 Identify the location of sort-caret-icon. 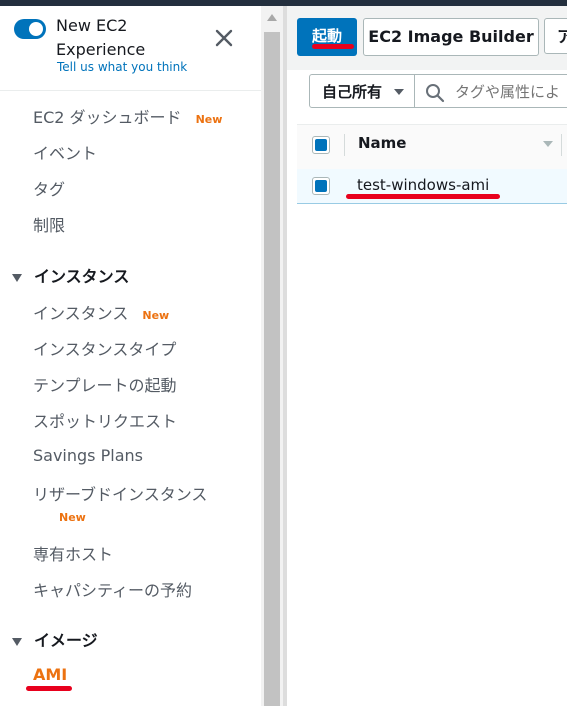
(548, 144).